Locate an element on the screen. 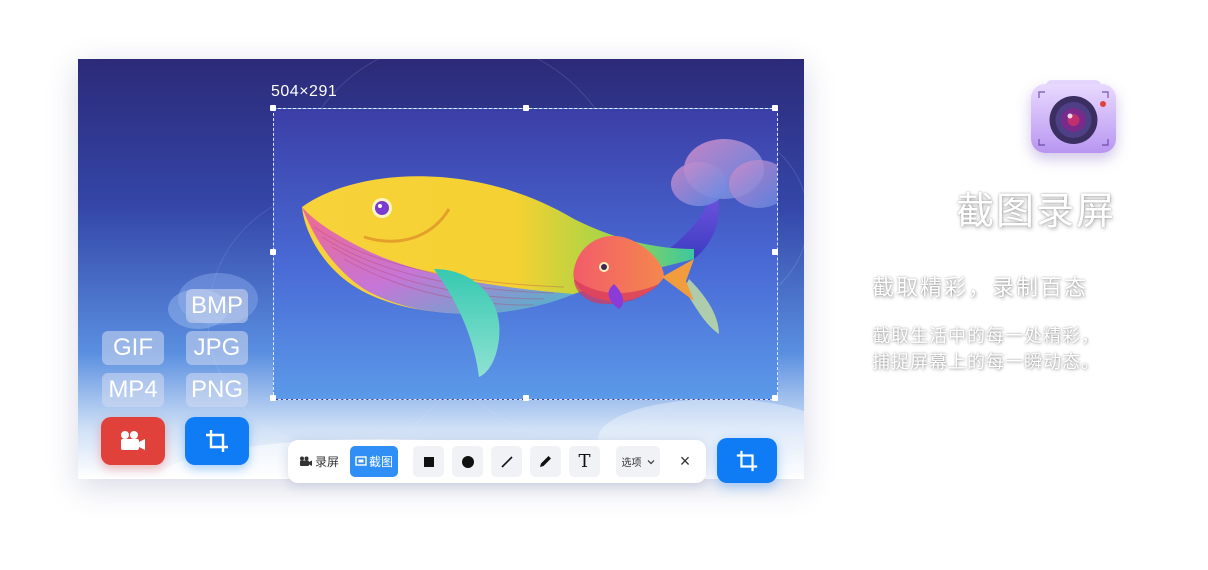 This screenshot has height=570, width=1208. options-label: 选项 is located at coordinates (631, 463).